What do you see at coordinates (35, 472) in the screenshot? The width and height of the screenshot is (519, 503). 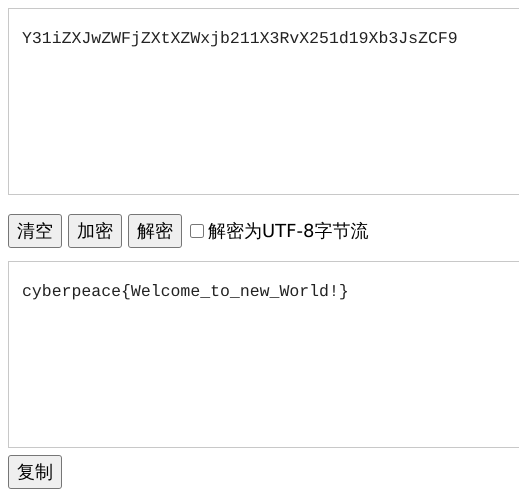 I see `copy-button: 复制` at bounding box center [35, 472].